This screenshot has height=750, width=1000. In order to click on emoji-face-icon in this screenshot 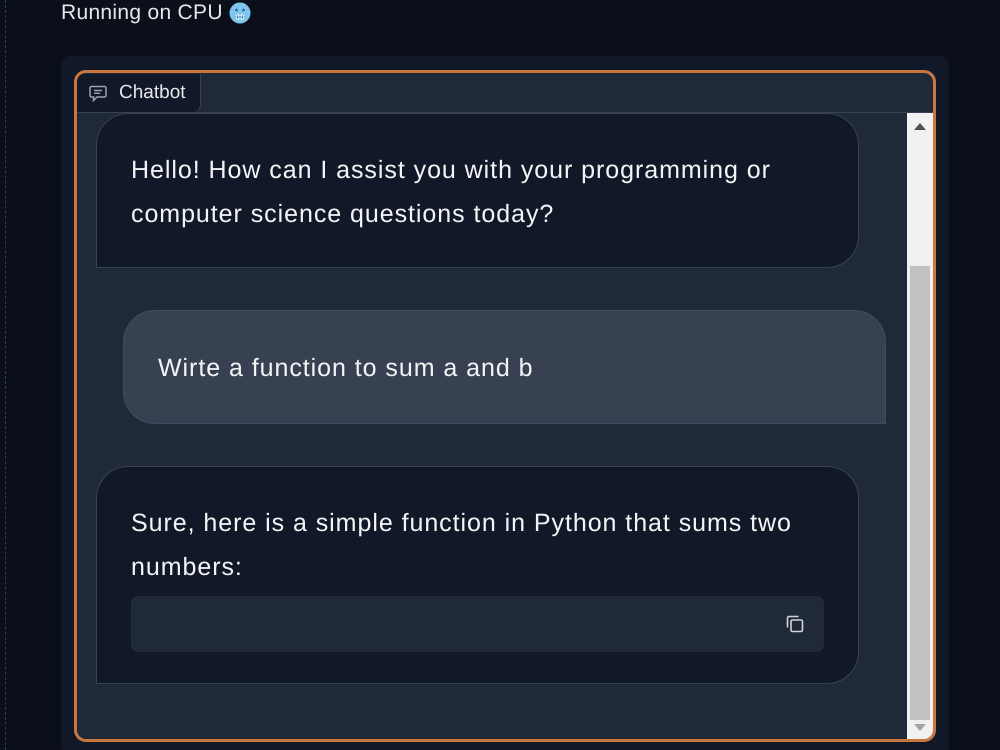, I will do `click(239, 13)`.